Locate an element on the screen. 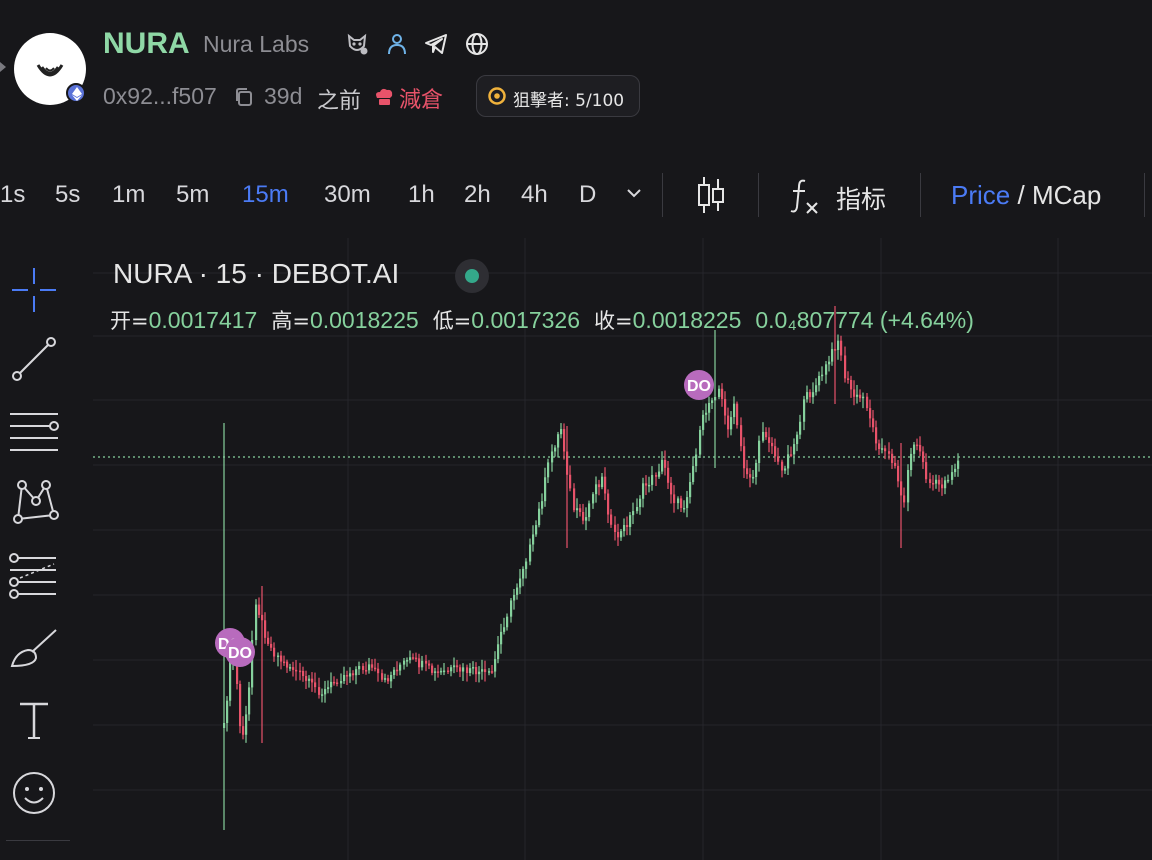 This screenshot has width=1152, height=860. tools-divider is located at coordinates (38, 840).